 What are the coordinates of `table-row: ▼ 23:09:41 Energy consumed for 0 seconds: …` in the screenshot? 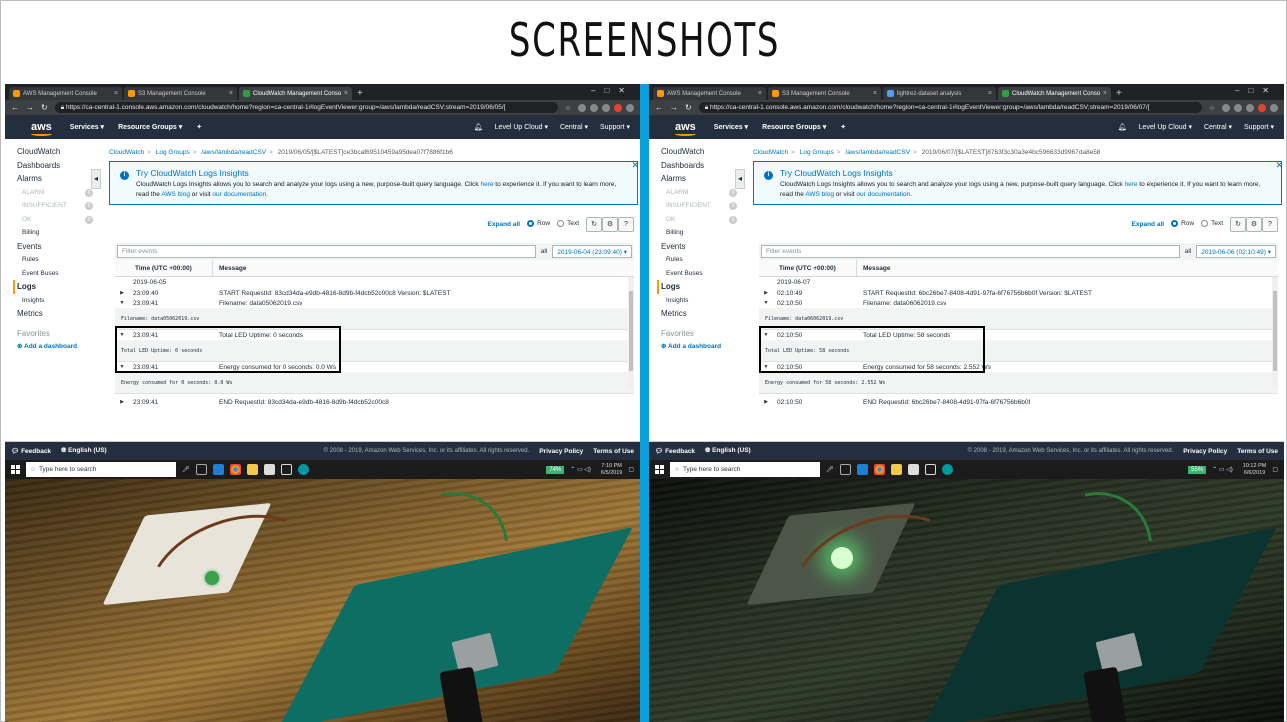 It's located at (374, 367).